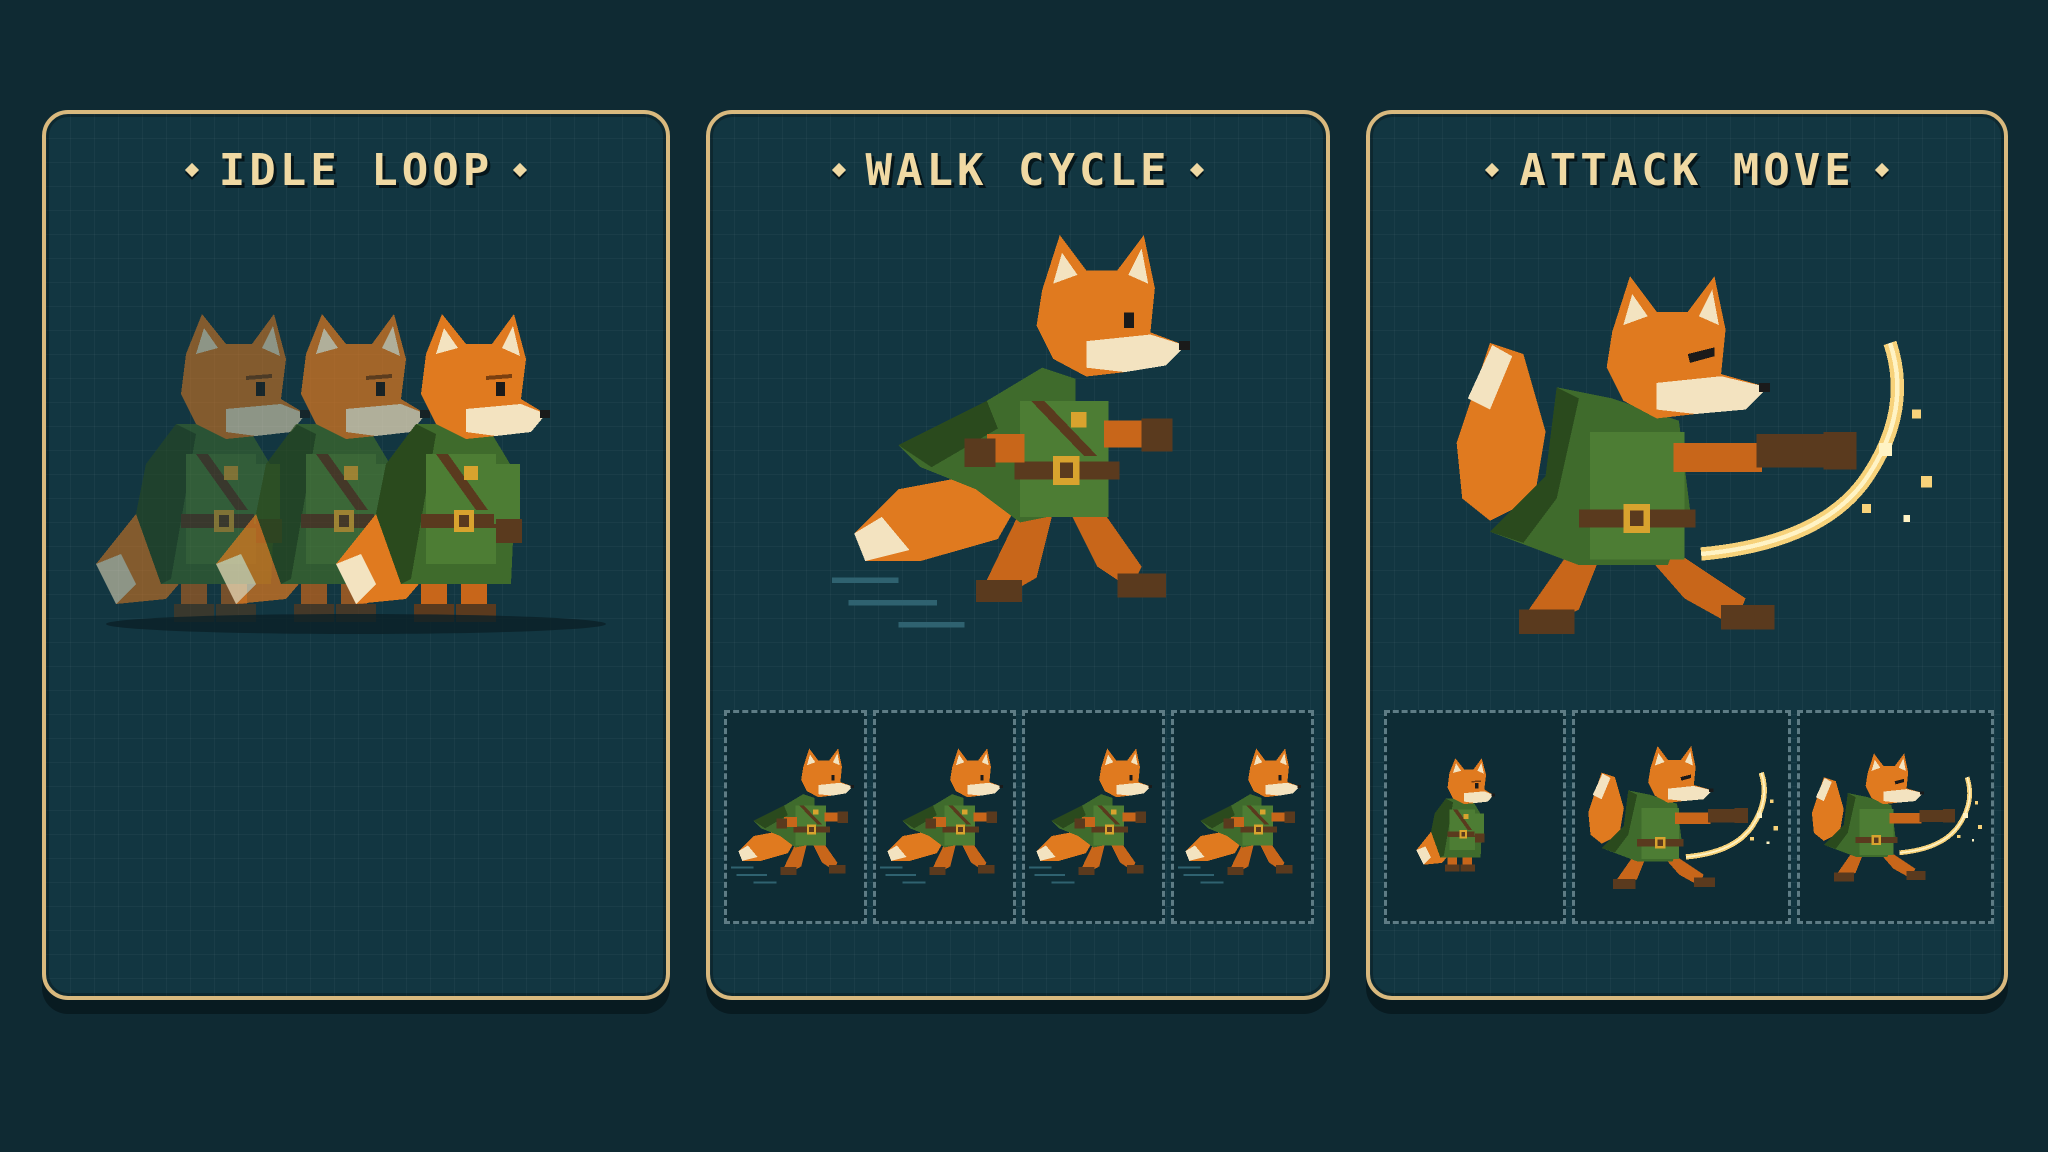 Image resolution: width=2048 pixels, height=1152 pixels. I want to click on attack-frame-1-sprite, so click(1455, 815).